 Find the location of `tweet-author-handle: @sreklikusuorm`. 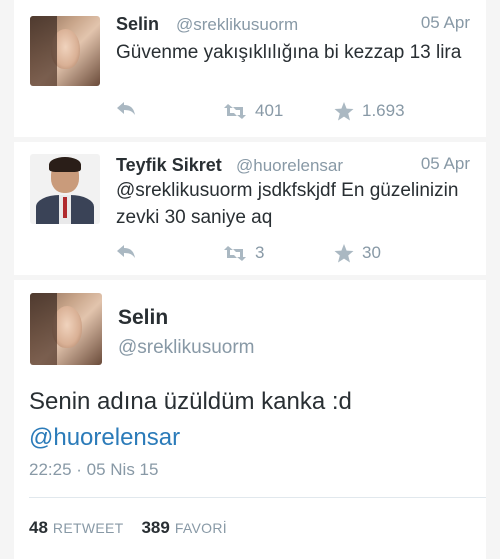

tweet-author-handle: @sreklikusuorm is located at coordinates (237, 25).